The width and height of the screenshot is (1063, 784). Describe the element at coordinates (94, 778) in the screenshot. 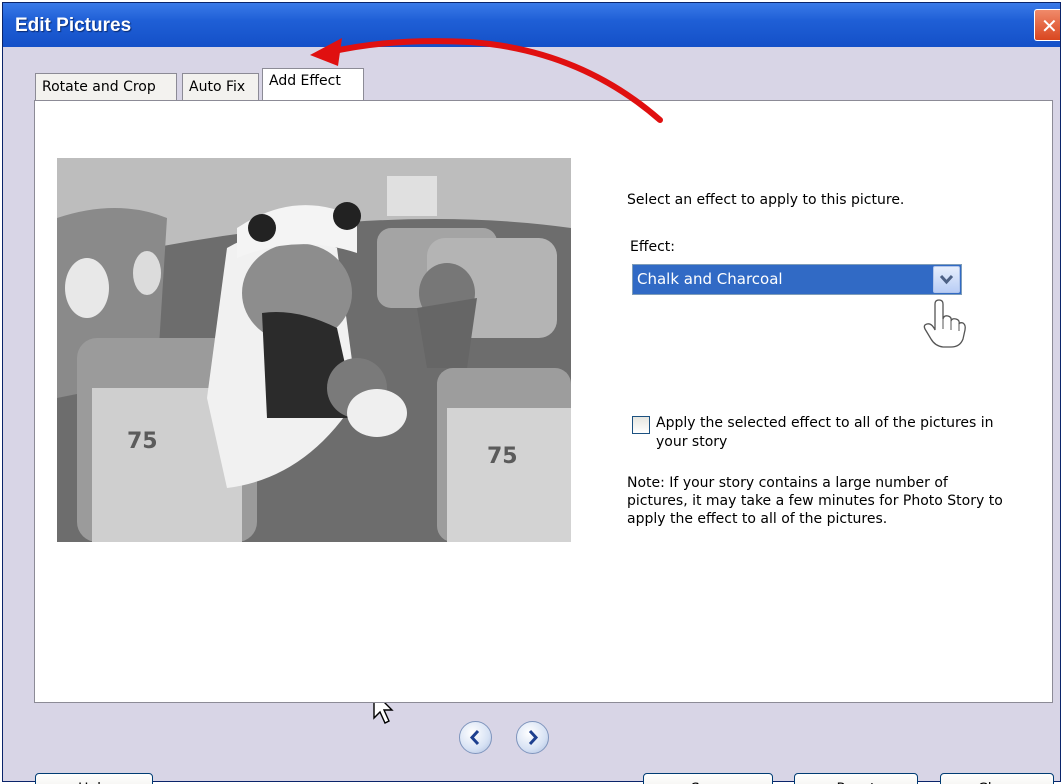

I see `help-button: Help` at that location.